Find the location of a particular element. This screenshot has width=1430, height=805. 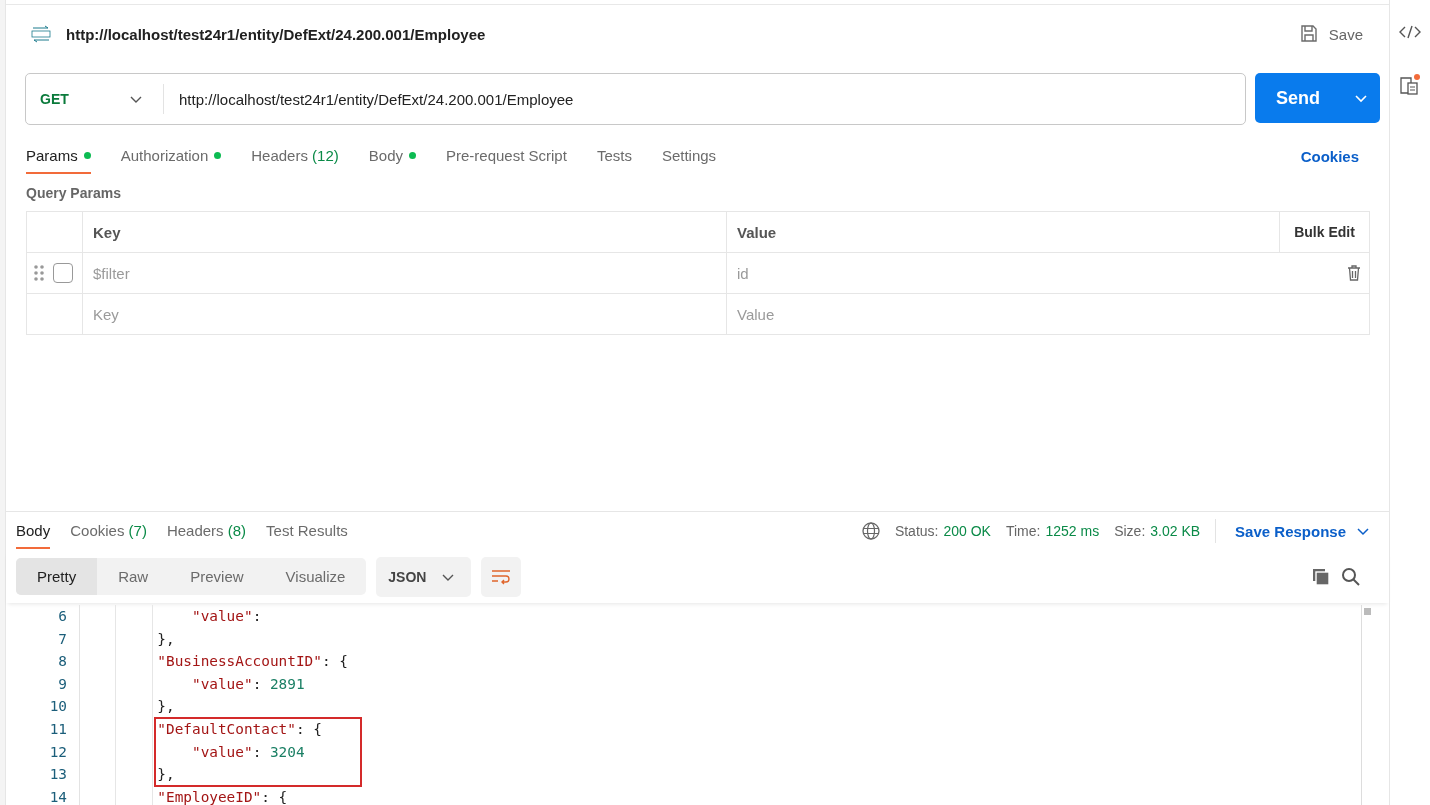

checkbox is located at coordinates (63, 273).